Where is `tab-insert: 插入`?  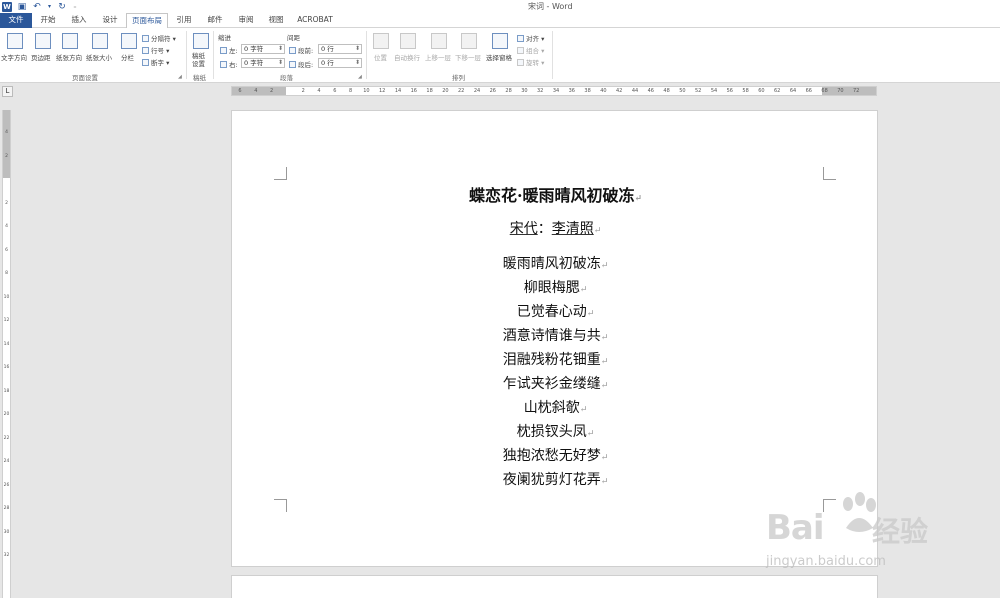
tab-insert: 插入 is located at coordinates (79, 20).